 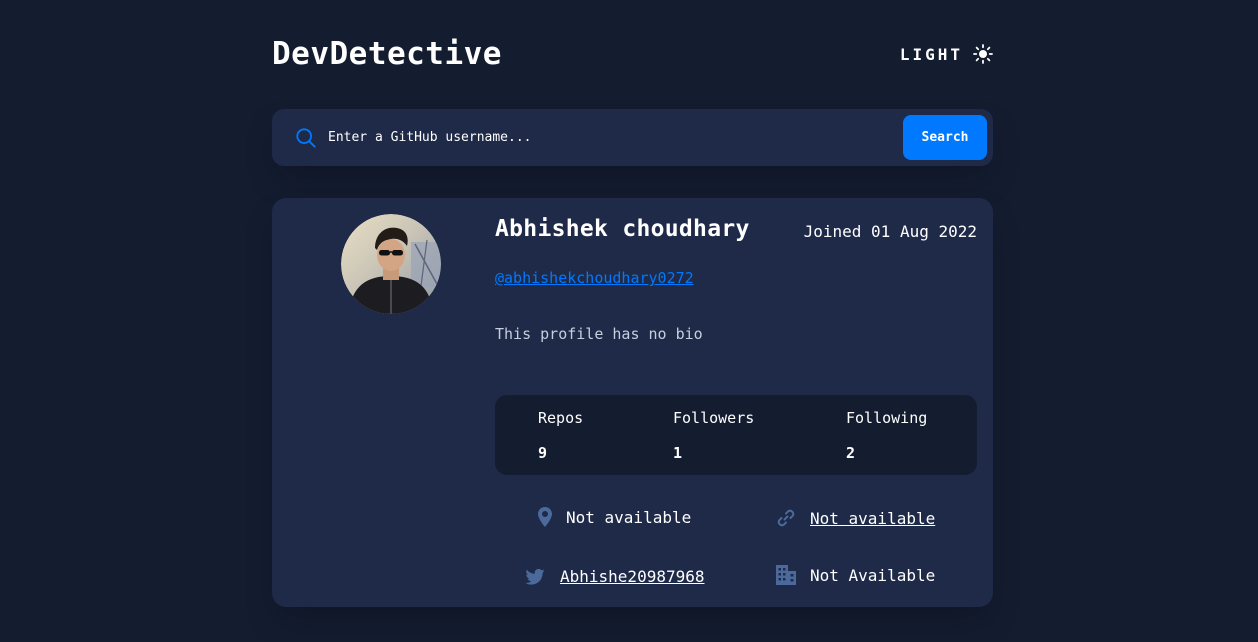 What do you see at coordinates (851, 453) in the screenshot?
I see `following-count: 2` at bounding box center [851, 453].